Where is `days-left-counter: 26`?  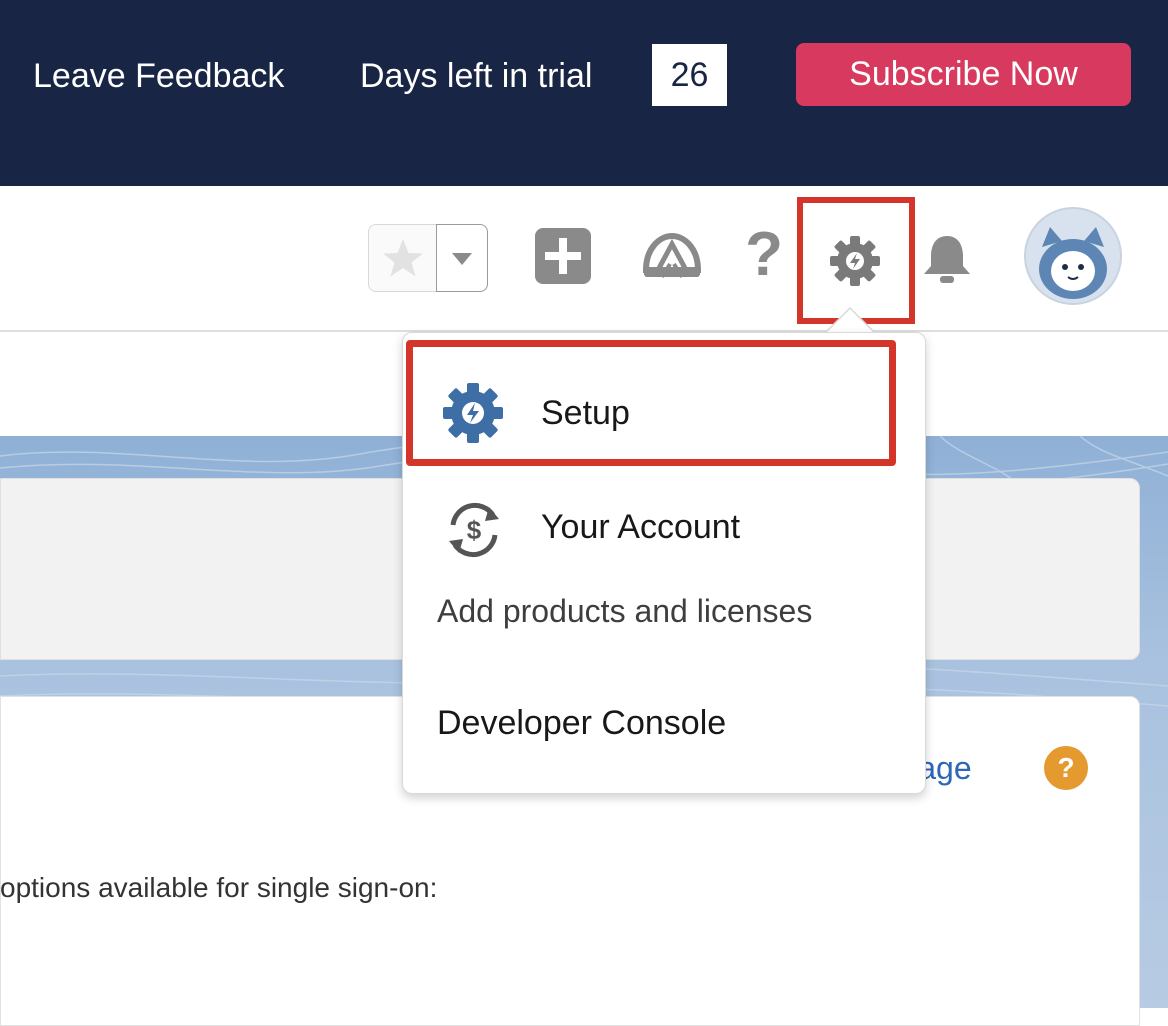 days-left-counter: 26 is located at coordinates (689, 75).